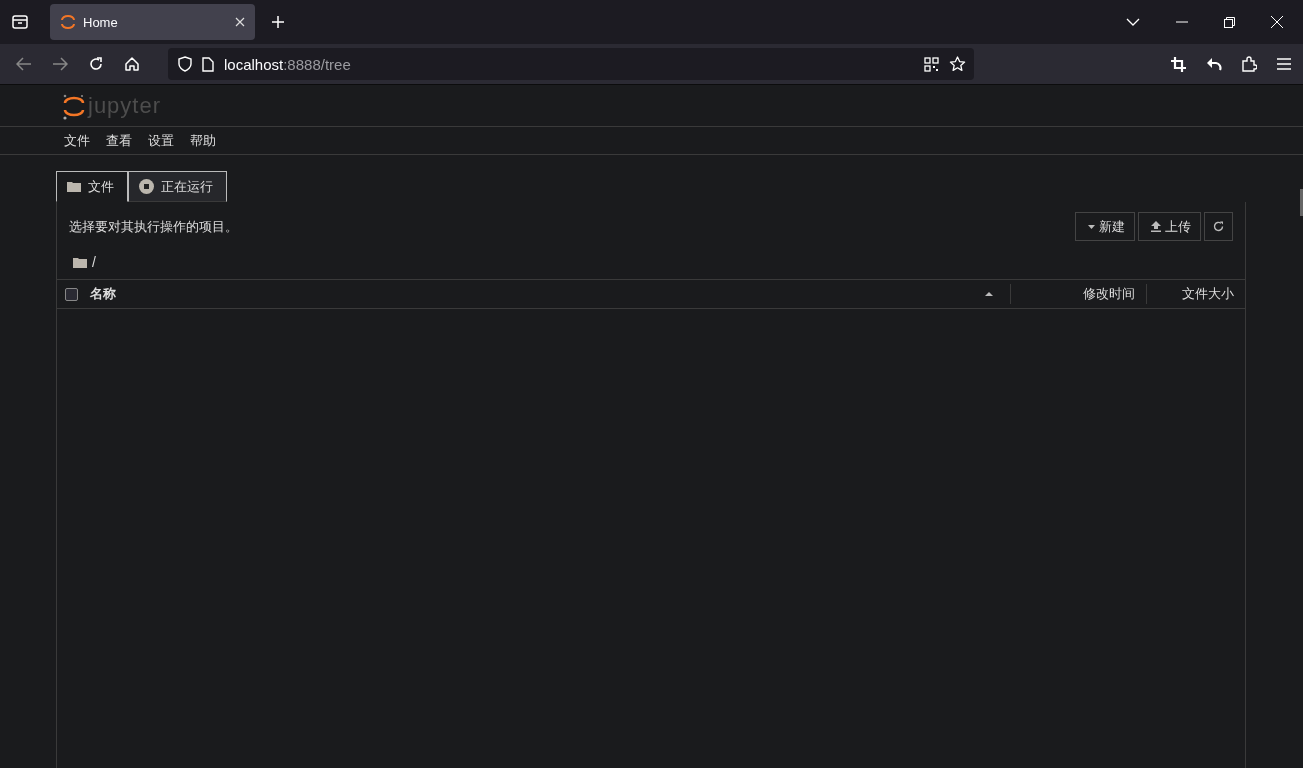  I want to click on upload-icon, so click(1156, 226).